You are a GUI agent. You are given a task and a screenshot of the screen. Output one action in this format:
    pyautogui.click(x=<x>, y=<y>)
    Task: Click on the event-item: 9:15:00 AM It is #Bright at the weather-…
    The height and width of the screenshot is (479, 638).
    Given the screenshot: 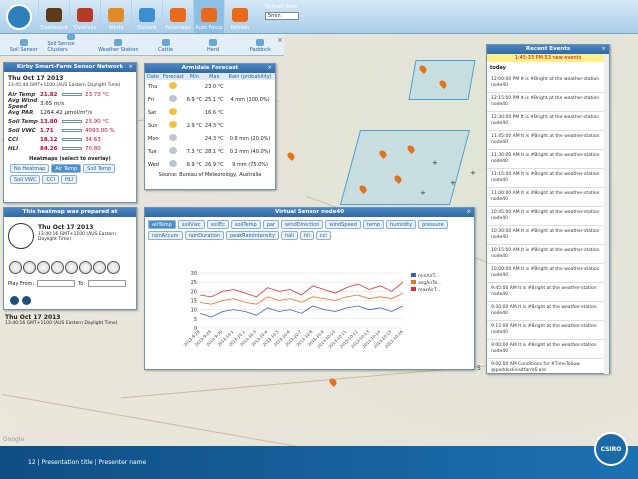 What is the action you would take?
    pyautogui.click(x=548, y=330)
    